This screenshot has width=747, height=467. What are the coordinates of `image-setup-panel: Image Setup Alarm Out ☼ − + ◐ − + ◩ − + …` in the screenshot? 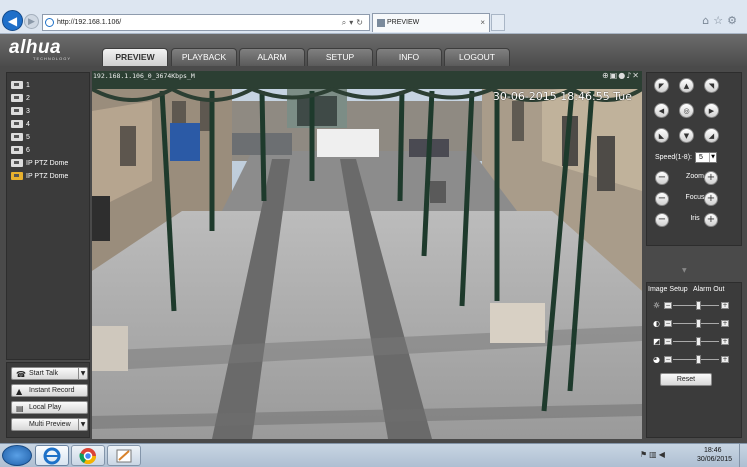 It's located at (694, 360).